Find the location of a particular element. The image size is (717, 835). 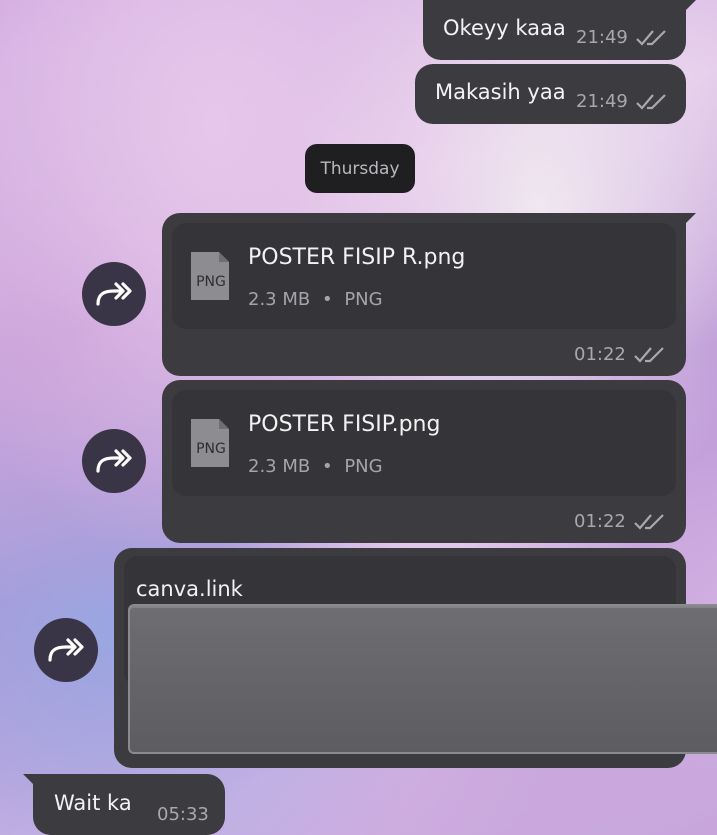

file-message-2: PNG POSTER FISIP.png 2.3 MB • PNG 01:22 is located at coordinates (424, 461).